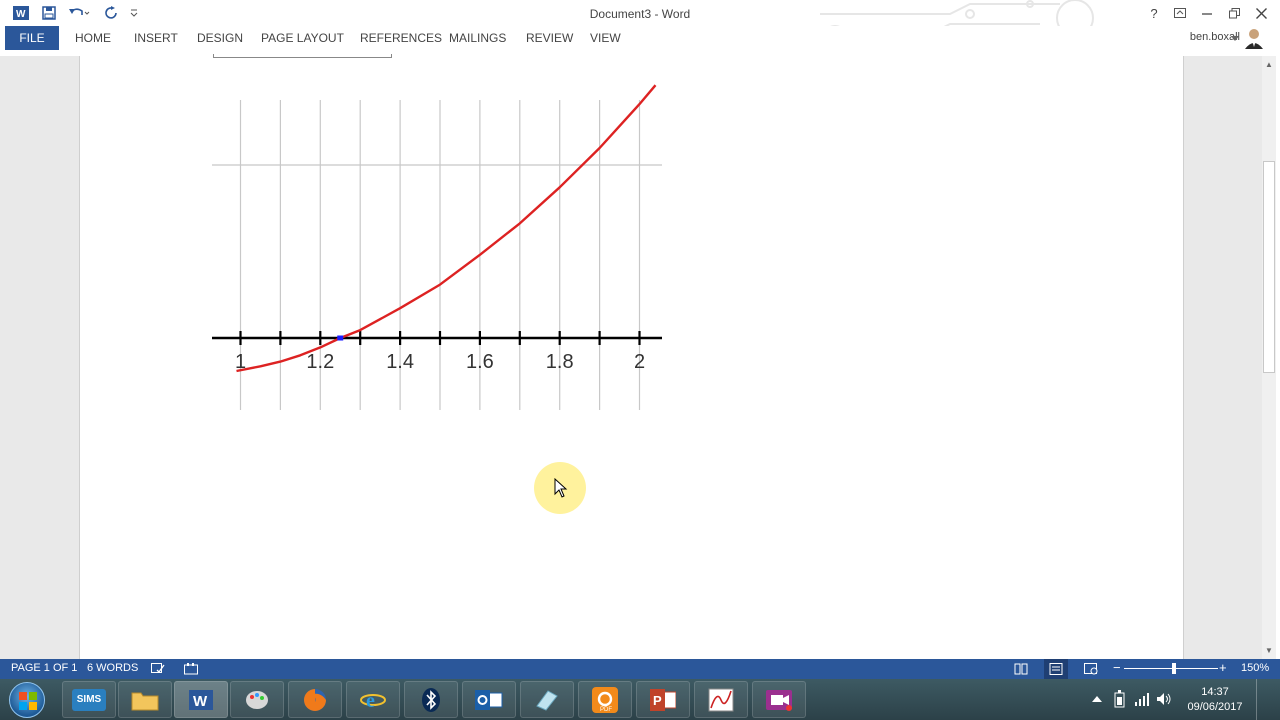  What do you see at coordinates (1120, 699) in the screenshot?
I see `battery-icon` at bounding box center [1120, 699].